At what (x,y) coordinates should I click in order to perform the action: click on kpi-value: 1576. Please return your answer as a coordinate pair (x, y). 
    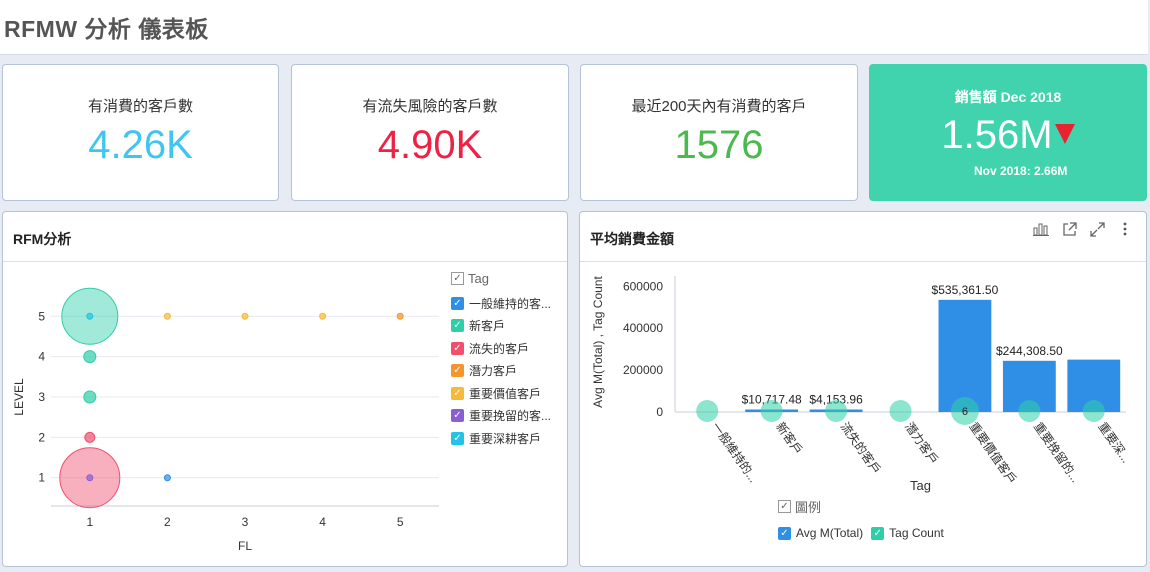
    Looking at the image, I should click on (719, 145).